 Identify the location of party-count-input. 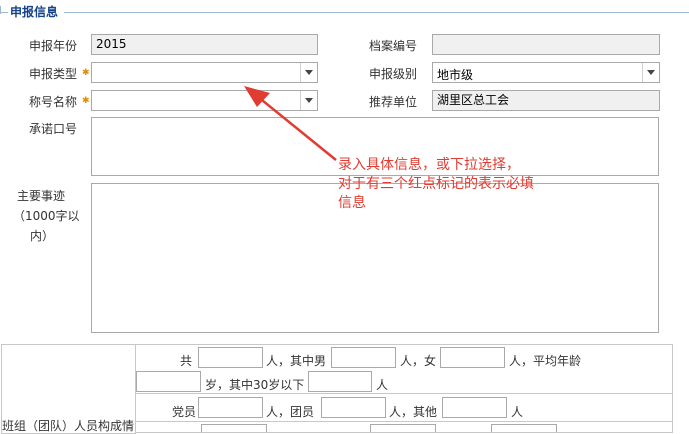
(230, 407).